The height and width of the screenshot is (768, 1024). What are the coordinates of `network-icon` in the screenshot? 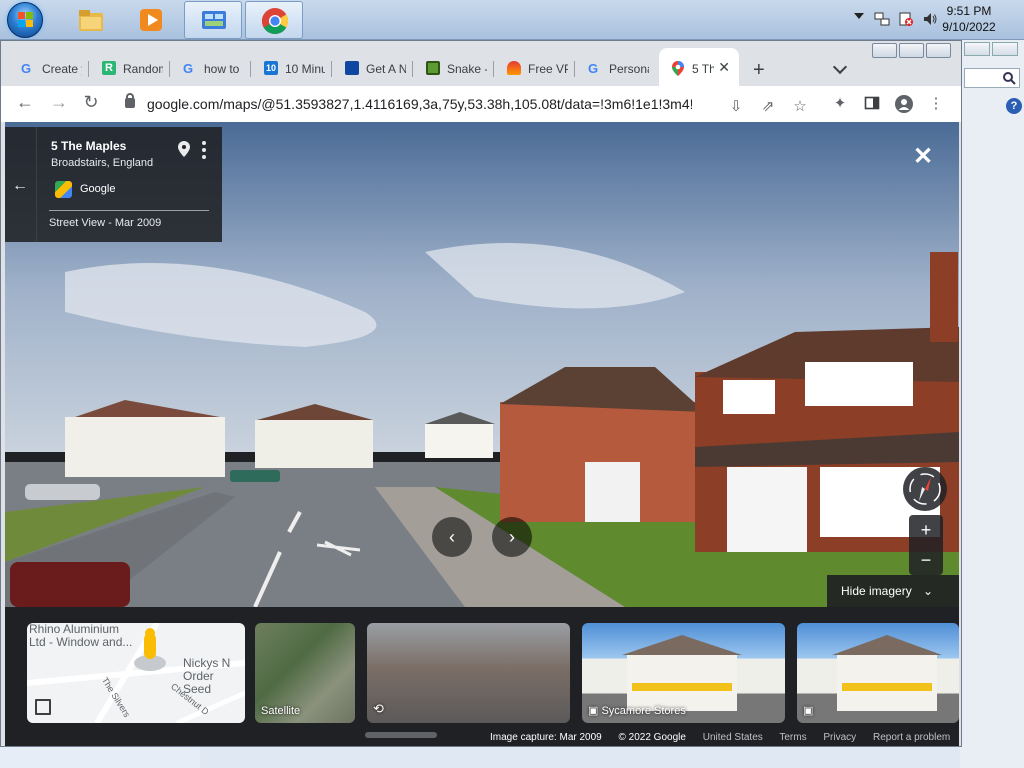 It's located at (882, 19).